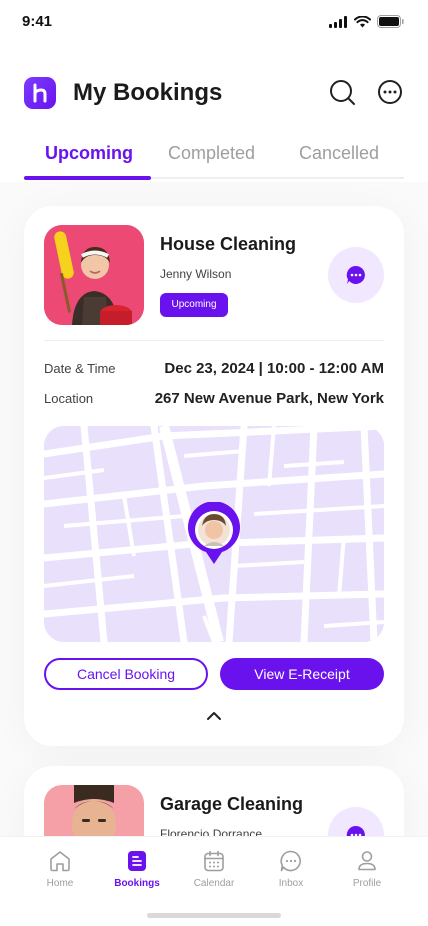 The height and width of the screenshot is (926, 428). Describe the element at coordinates (214, 861) in the screenshot. I see `calendar-icon` at that location.